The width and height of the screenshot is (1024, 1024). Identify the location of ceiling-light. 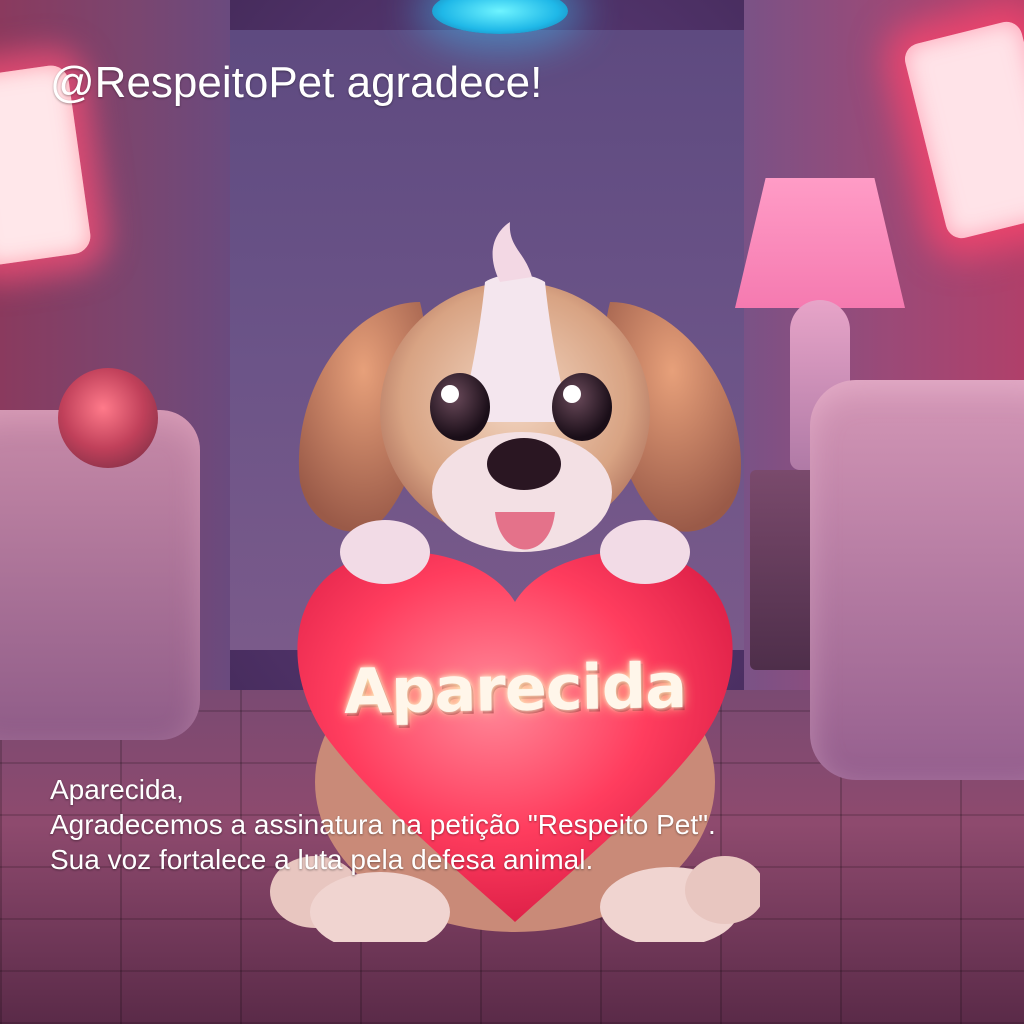
(500, 17).